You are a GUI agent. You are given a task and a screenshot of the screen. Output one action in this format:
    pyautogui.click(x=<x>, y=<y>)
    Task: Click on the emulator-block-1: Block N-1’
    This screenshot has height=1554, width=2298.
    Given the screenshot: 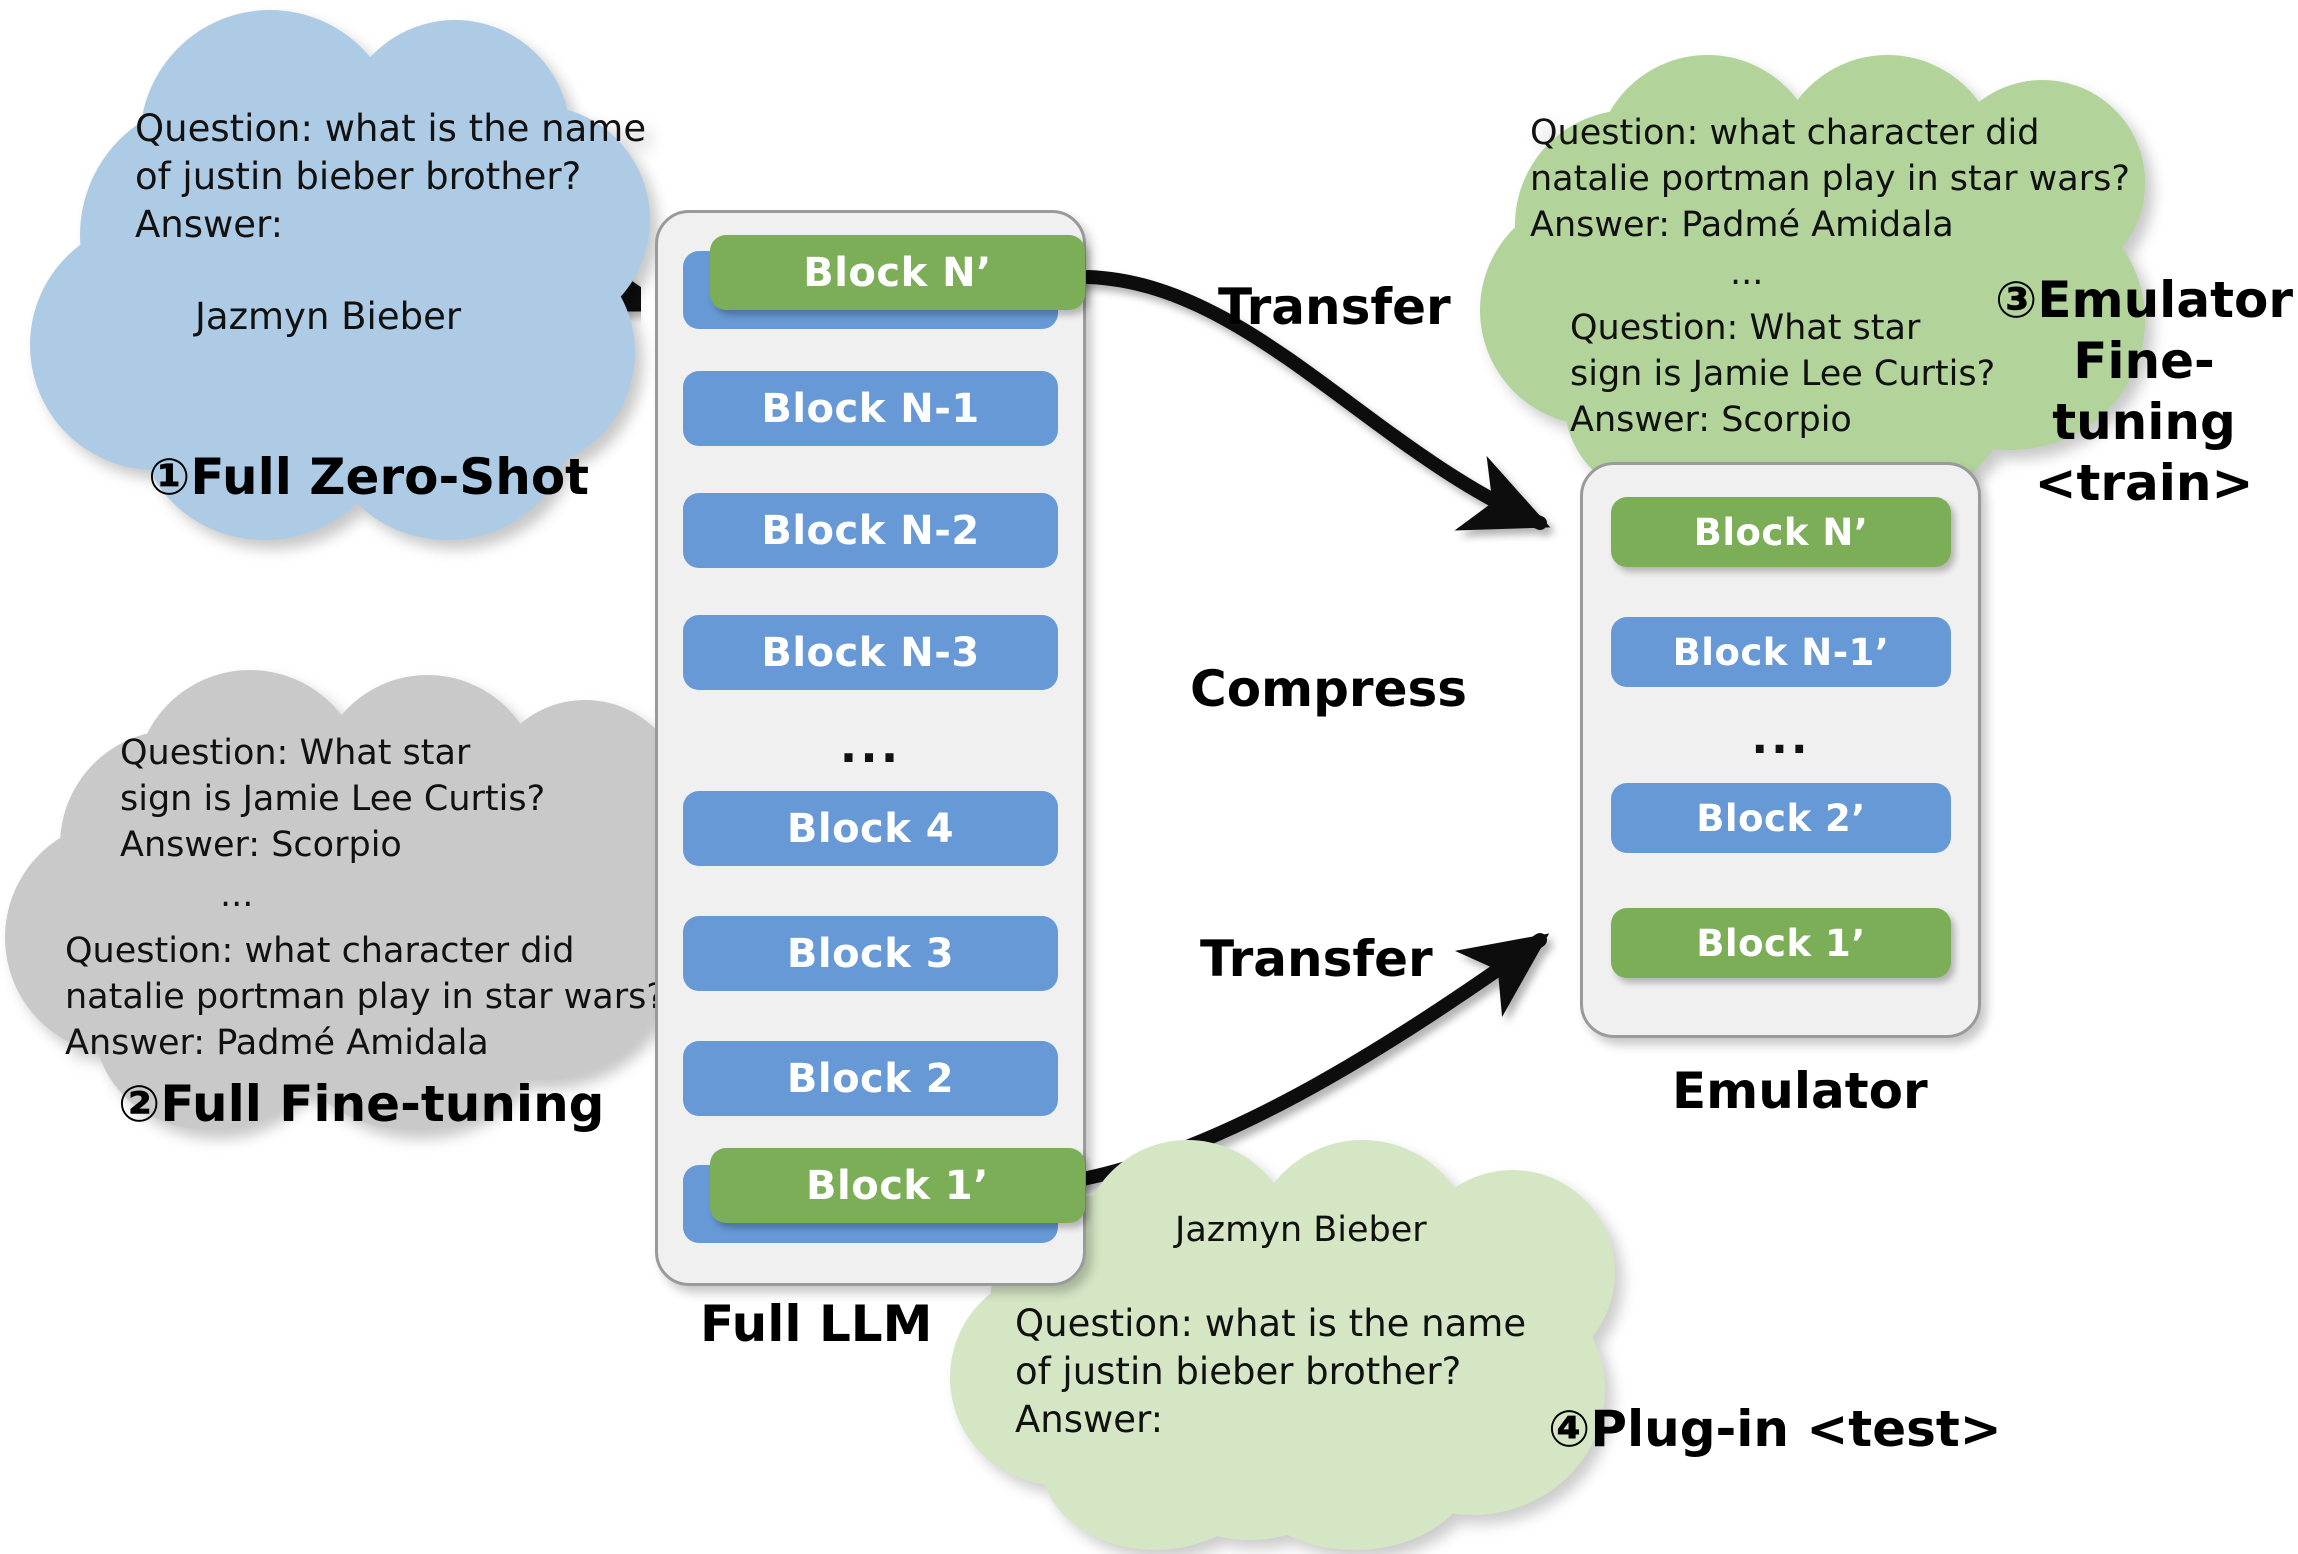 What is the action you would take?
    pyautogui.click(x=1781, y=652)
    